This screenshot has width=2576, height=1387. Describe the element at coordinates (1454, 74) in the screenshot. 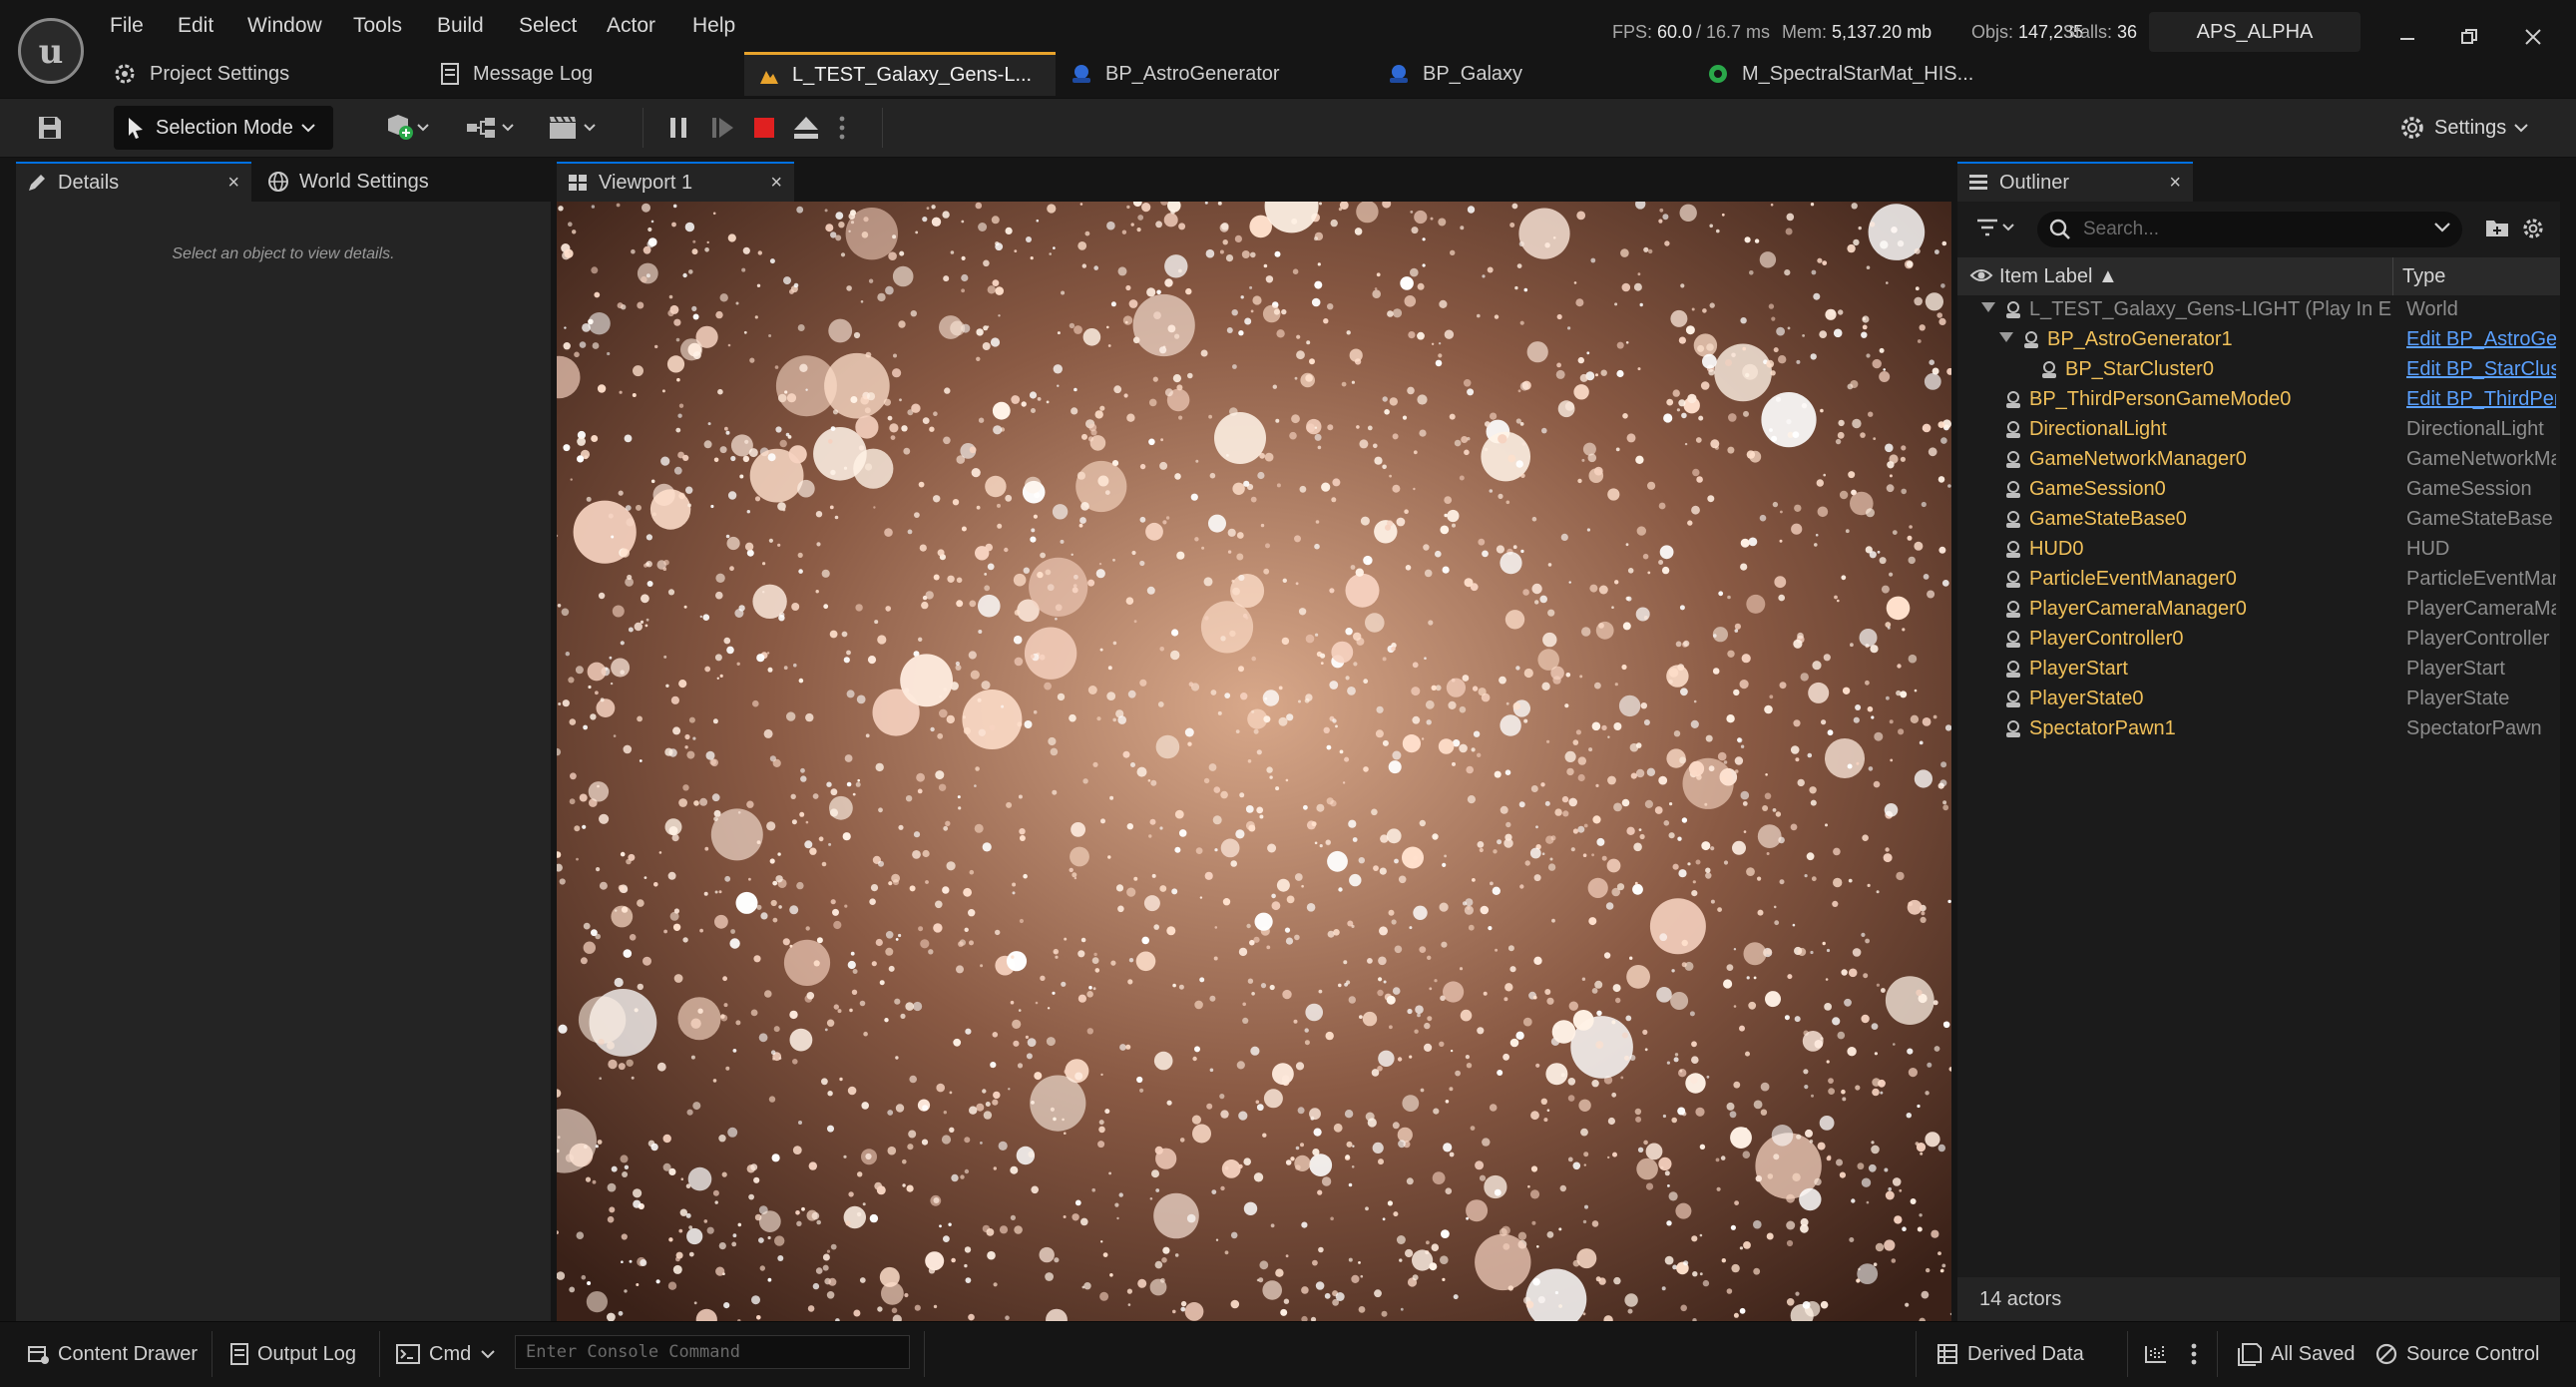

I see `tab-bp-galaxy: BP_Galaxy` at that location.